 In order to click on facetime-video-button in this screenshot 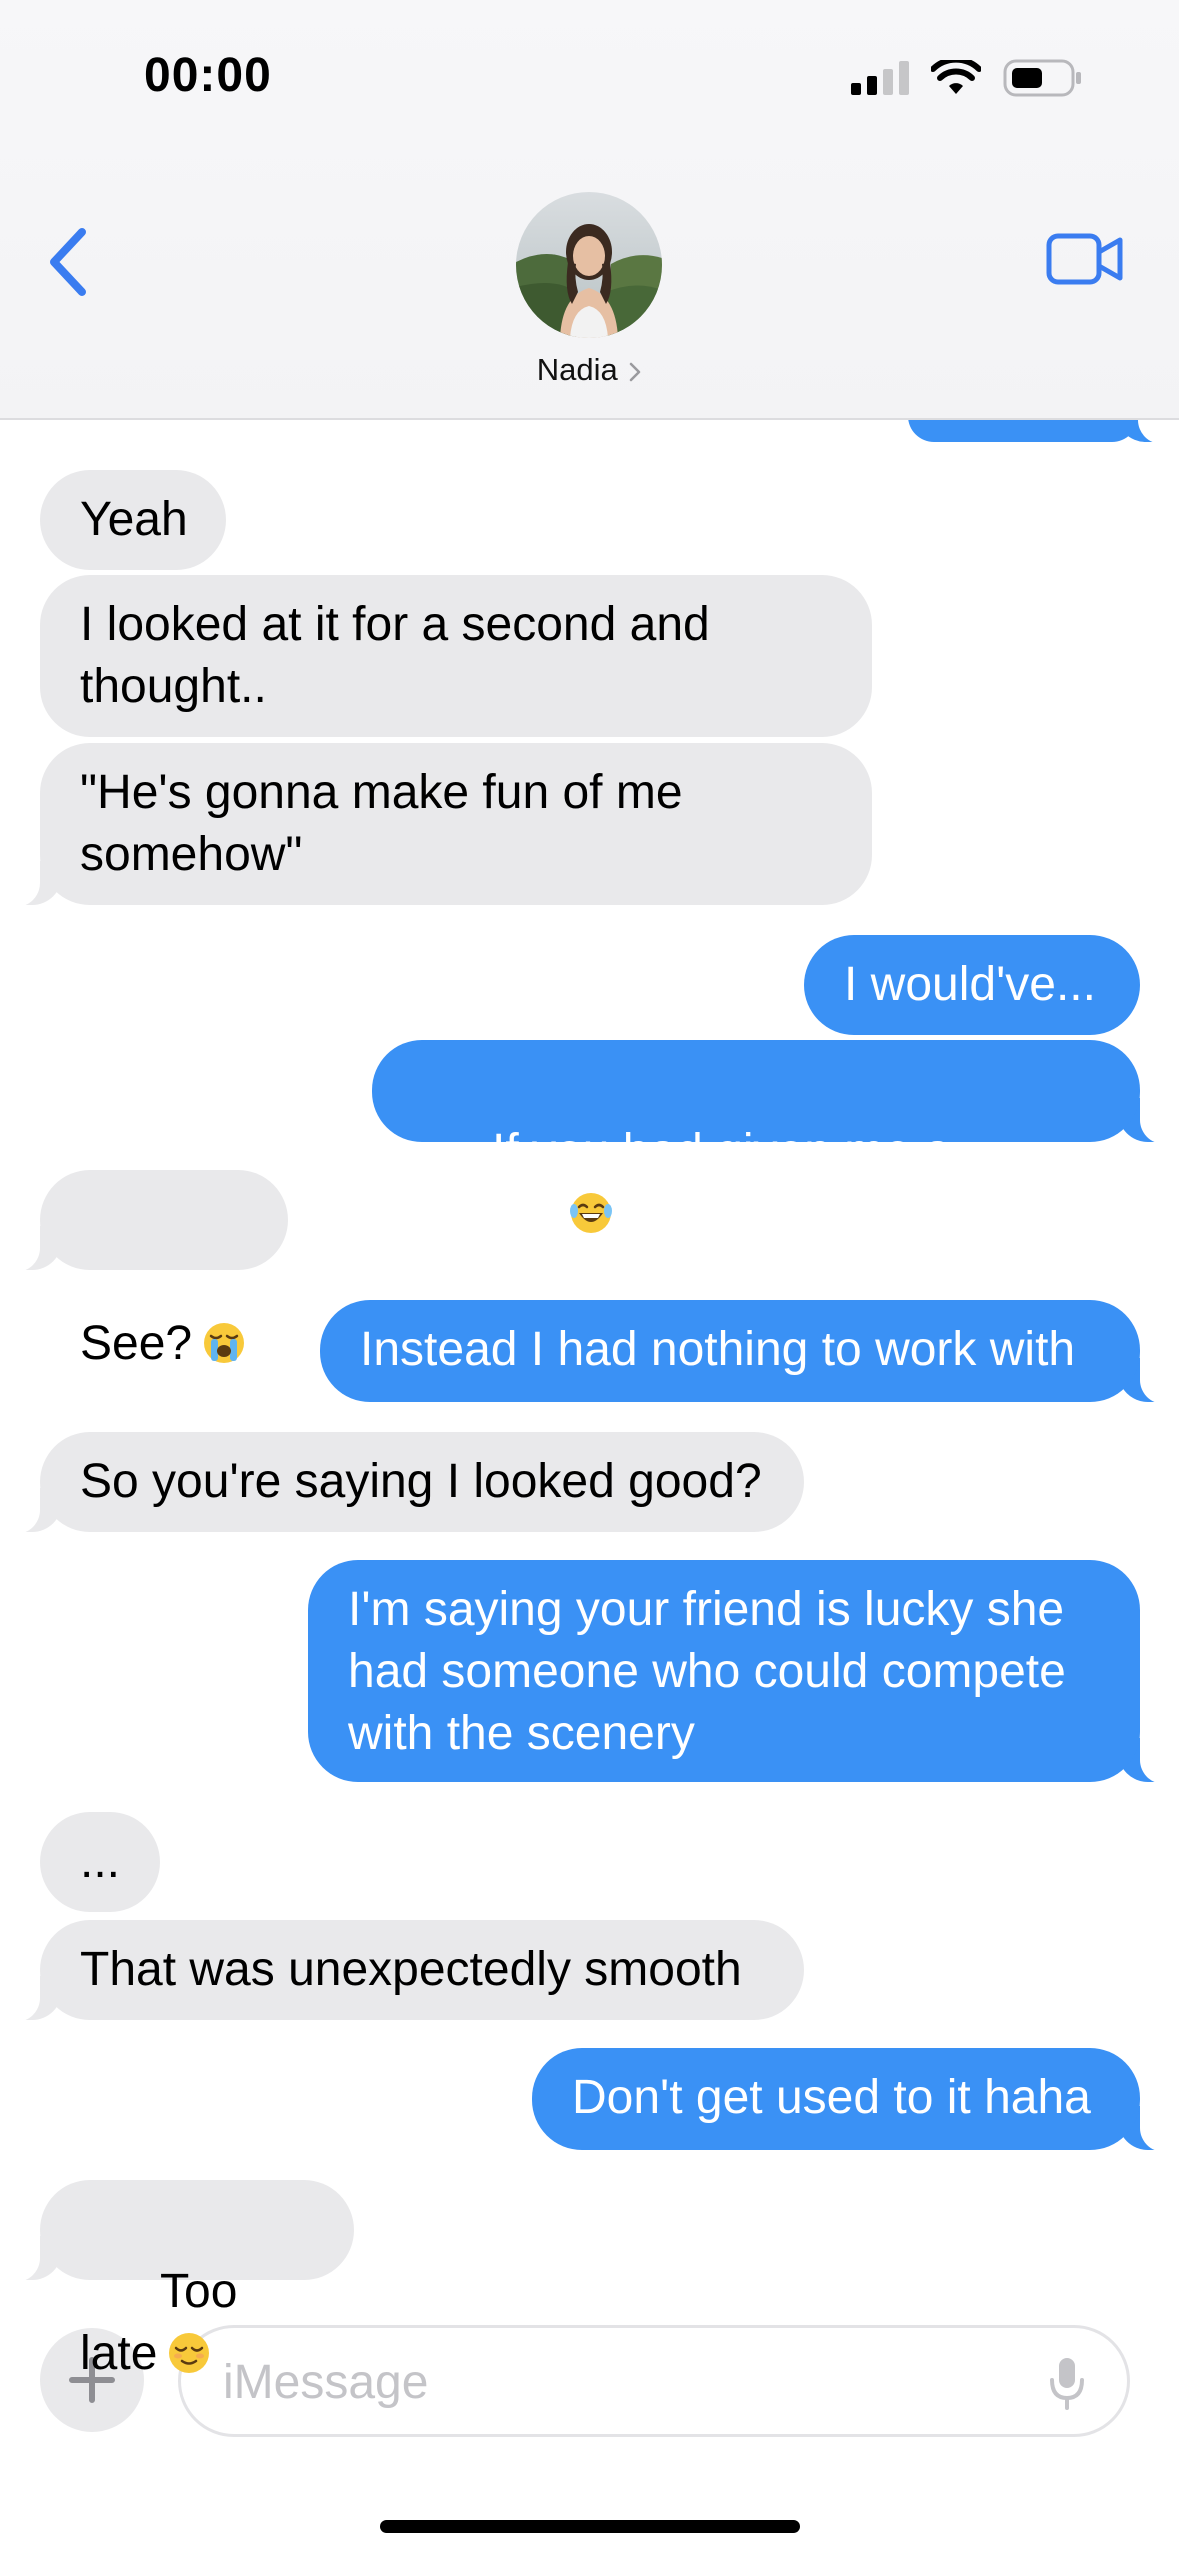, I will do `click(1086, 261)`.